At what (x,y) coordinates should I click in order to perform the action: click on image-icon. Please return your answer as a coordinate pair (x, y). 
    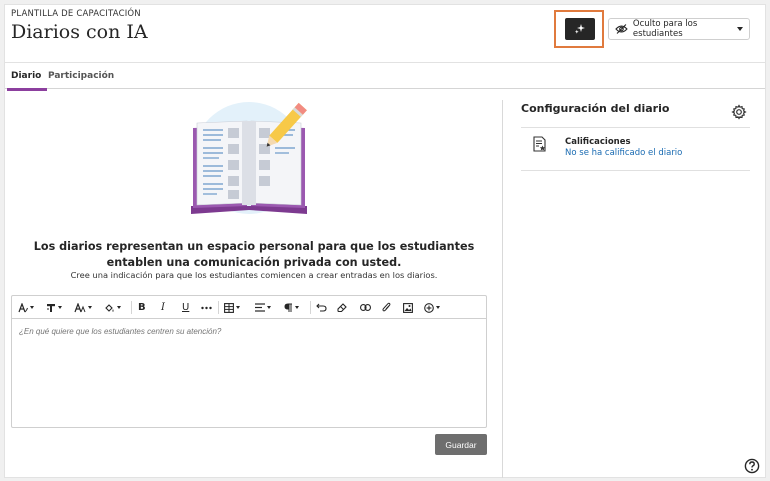
    Looking at the image, I should click on (408, 307).